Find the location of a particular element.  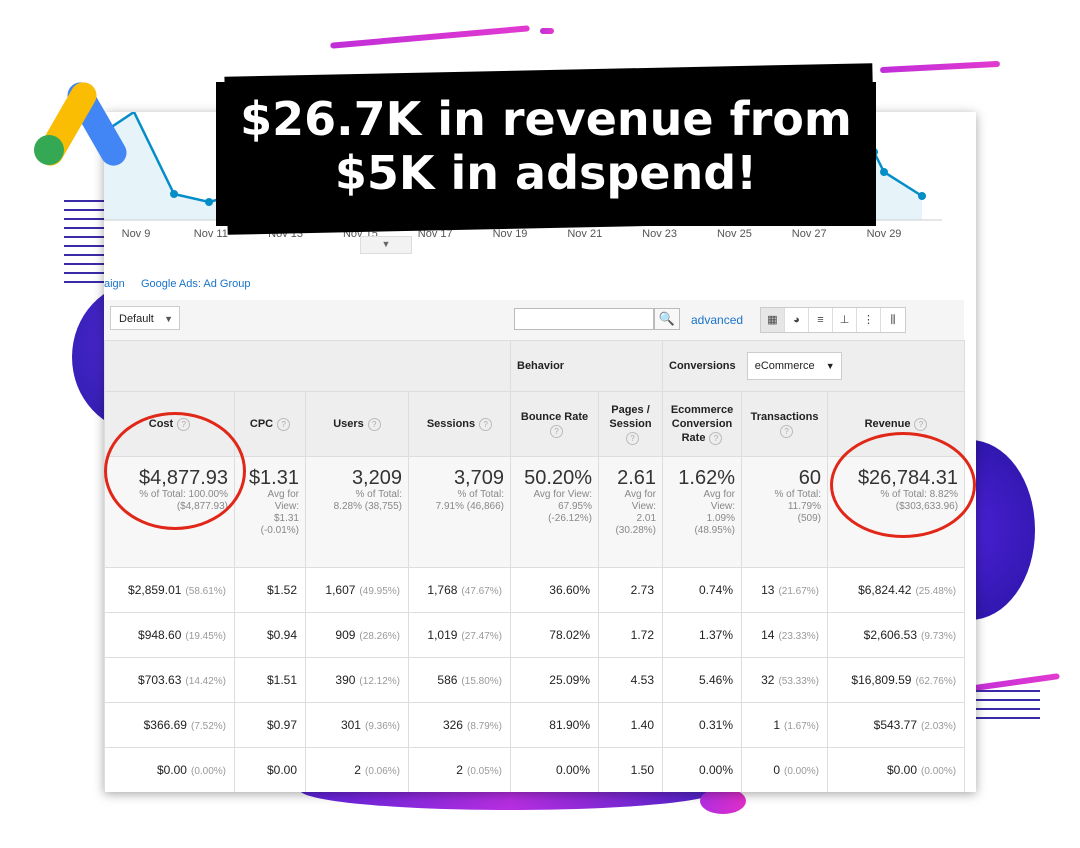

cell-bounce: 0.00% is located at coordinates (554, 769).